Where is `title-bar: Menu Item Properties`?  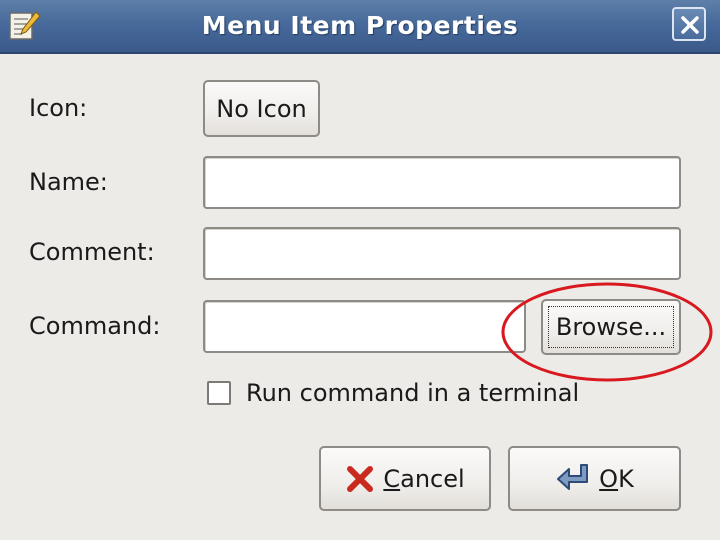 title-bar: Menu Item Properties is located at coordinates (360, 27).